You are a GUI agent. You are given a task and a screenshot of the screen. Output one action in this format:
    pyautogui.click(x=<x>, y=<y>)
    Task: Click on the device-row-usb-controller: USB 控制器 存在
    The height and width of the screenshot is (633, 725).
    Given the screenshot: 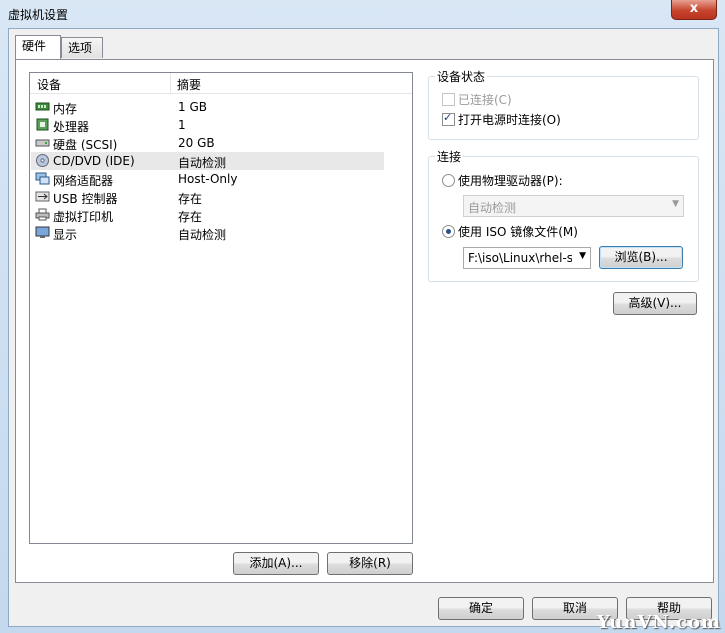 What is the action you would take?
    pyautogui.click(x=207, y=197)
    